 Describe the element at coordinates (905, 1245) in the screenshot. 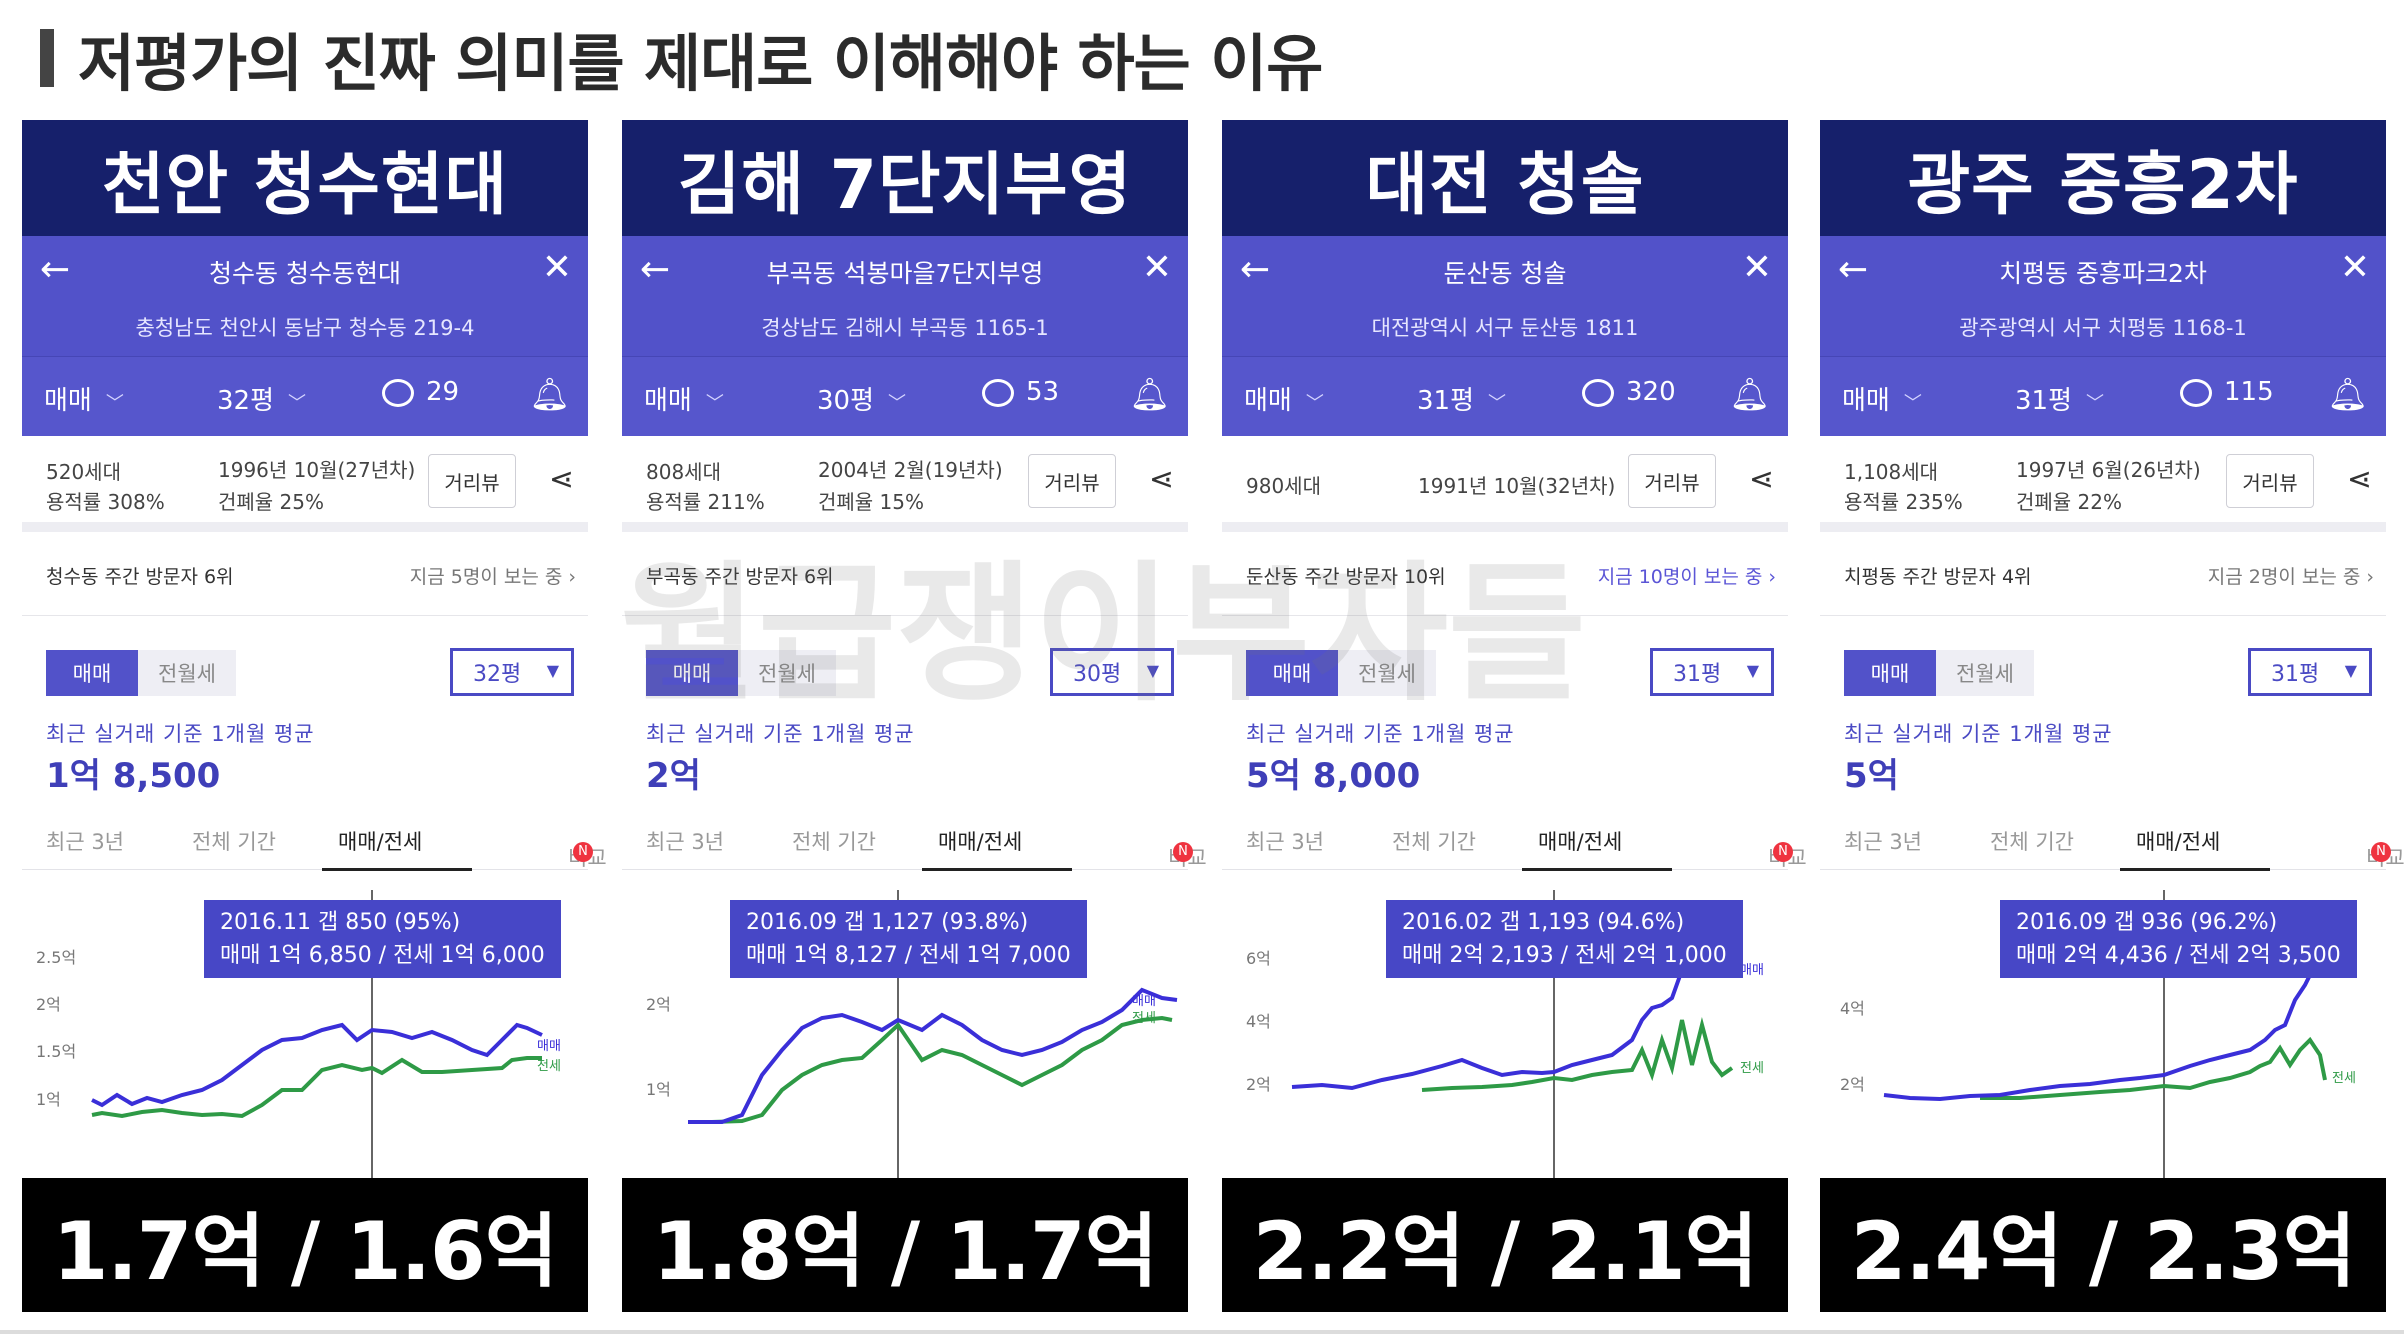

I see `answer-box: 1.8억 / 1.7억` at that location.